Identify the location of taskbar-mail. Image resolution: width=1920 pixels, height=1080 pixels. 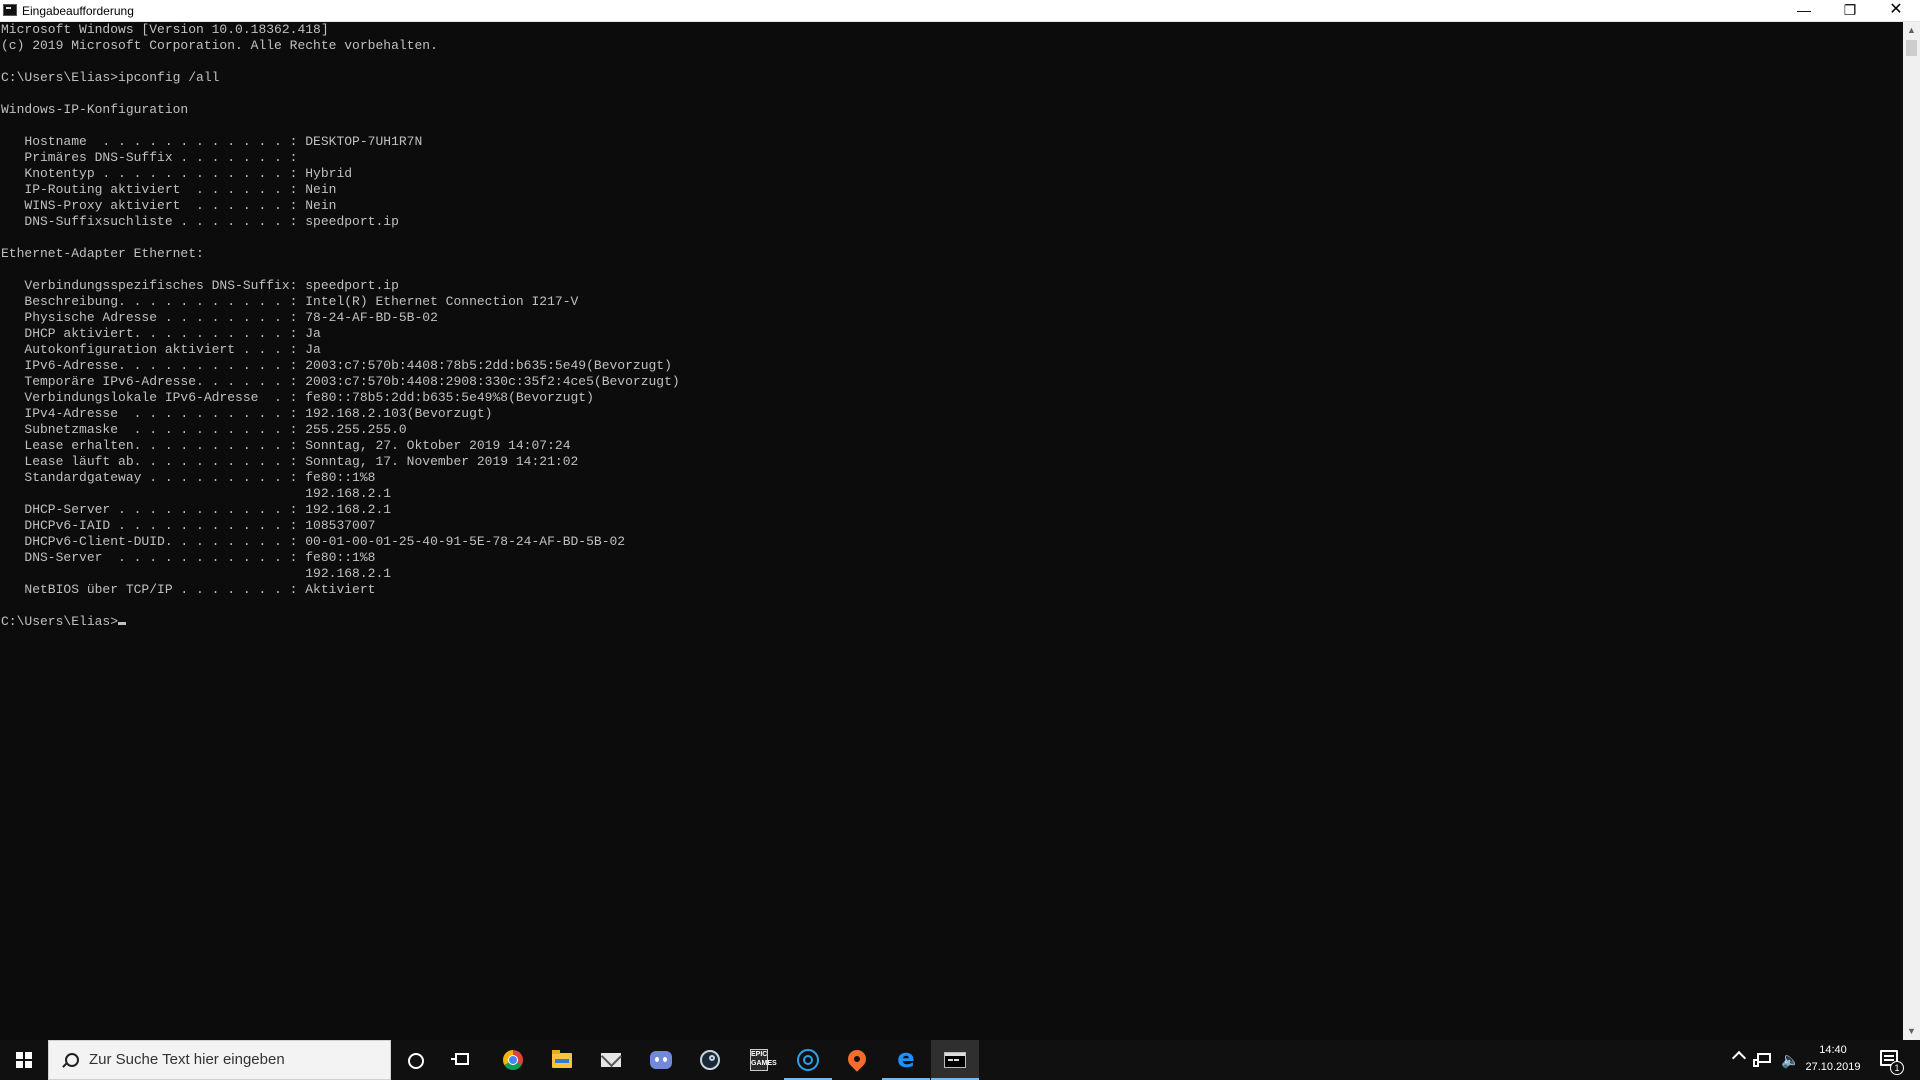
(611, 1060).